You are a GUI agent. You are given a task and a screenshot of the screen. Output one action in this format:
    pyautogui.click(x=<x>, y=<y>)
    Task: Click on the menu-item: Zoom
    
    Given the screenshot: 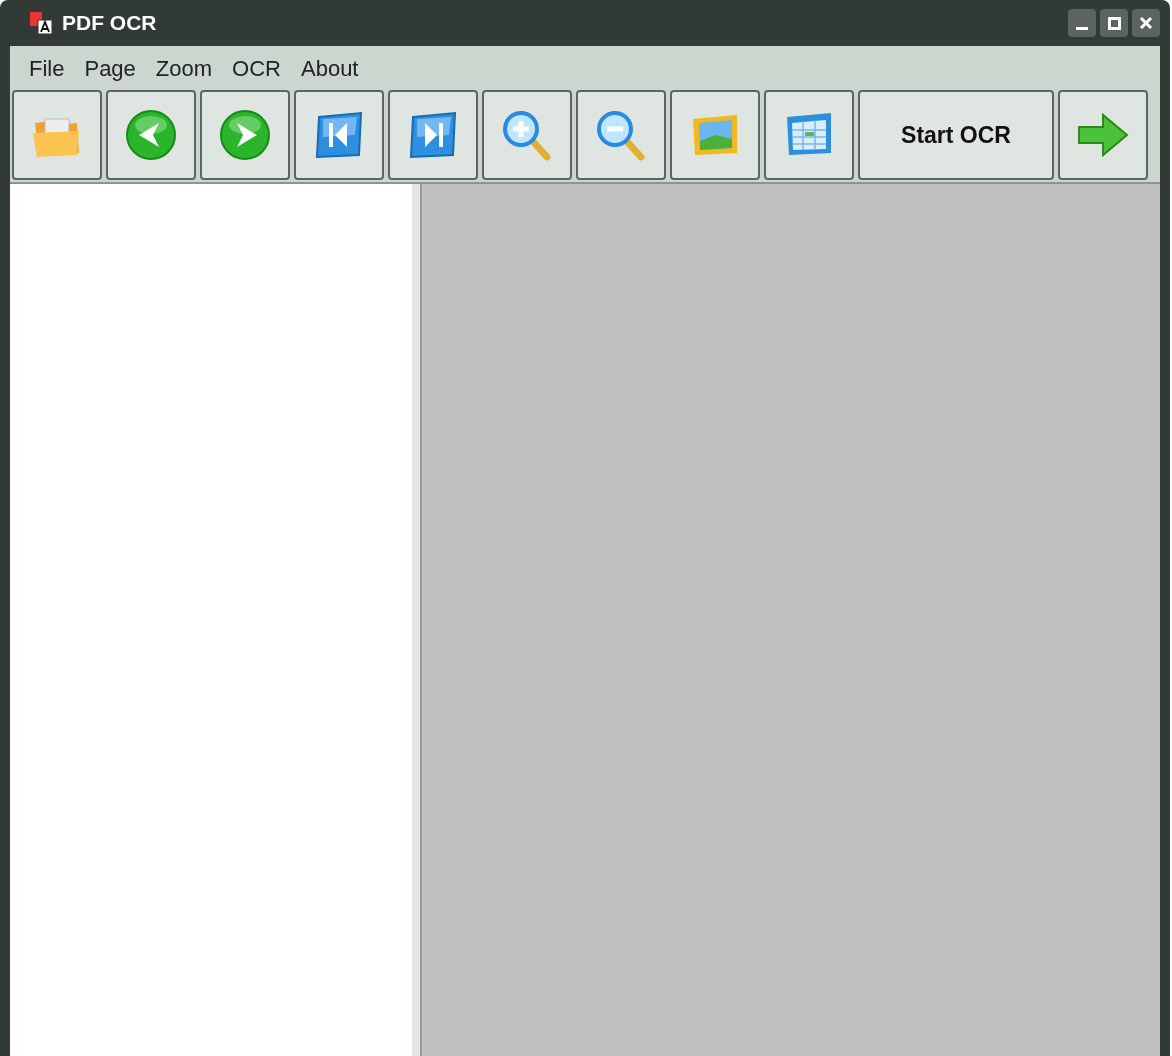 What is the action you would take?
    pyautogui.click(x=184, y=68)
    